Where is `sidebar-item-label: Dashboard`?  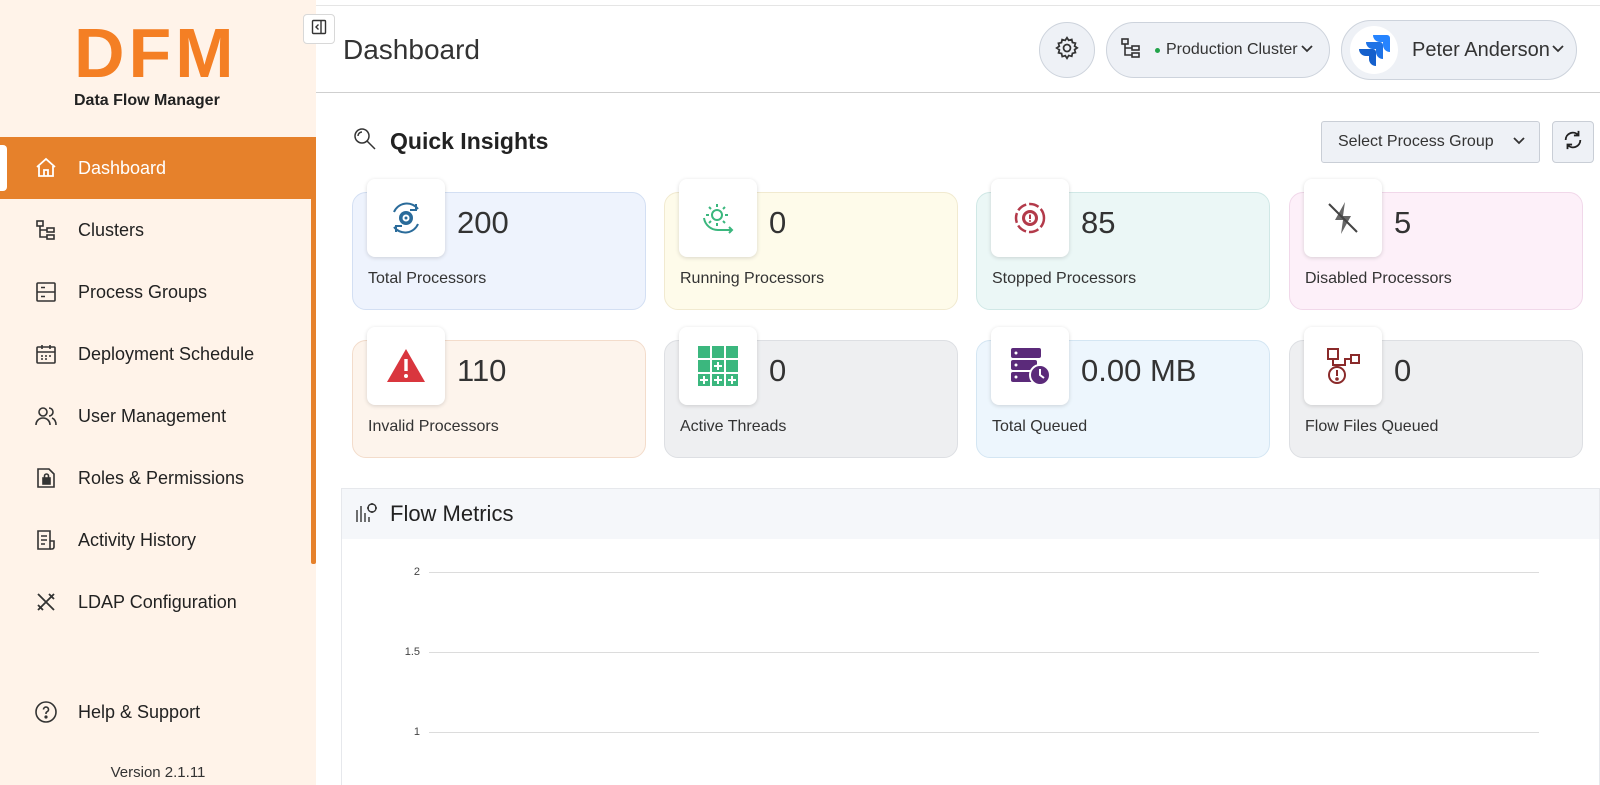 sidebar-item-label: Dashboard is located at coordinates (122, 167).